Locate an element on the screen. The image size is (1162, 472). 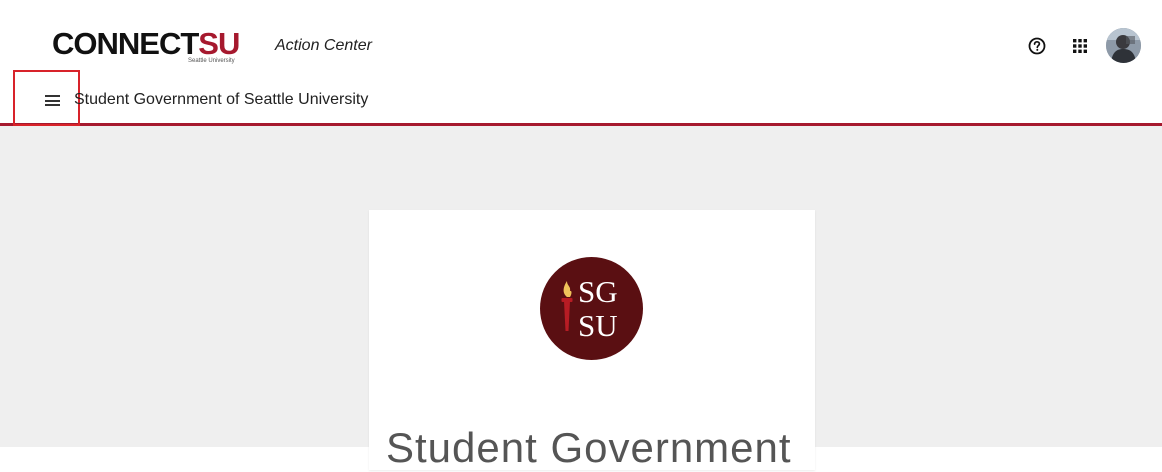
organization-title: Student Government is located at coordinates (589, 447).